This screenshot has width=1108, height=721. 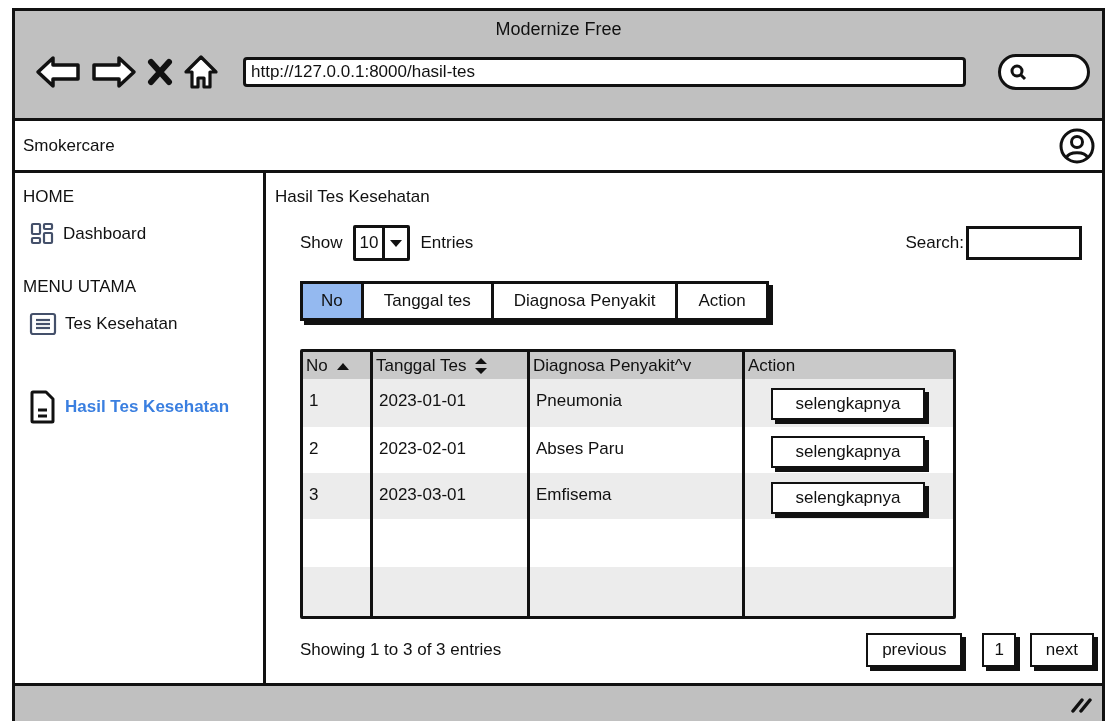 What do you see at coordinates (1077, 145) in the screenshot?
I see `user-avatar-icon` at bounding box center [1077, 145].